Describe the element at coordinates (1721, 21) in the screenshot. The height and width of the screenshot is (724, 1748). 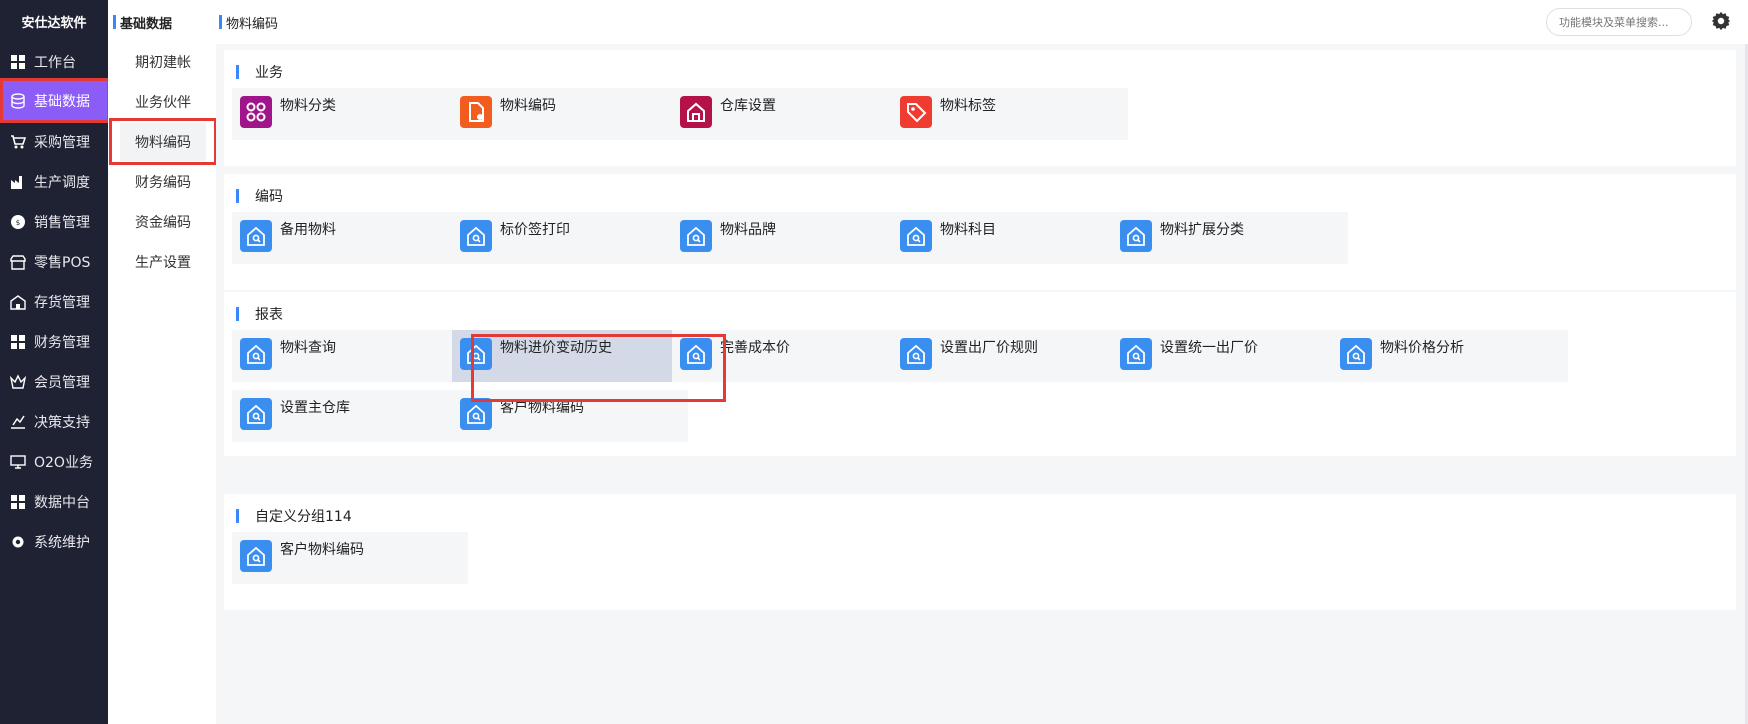
I see `settings-gear-icon` at that location.